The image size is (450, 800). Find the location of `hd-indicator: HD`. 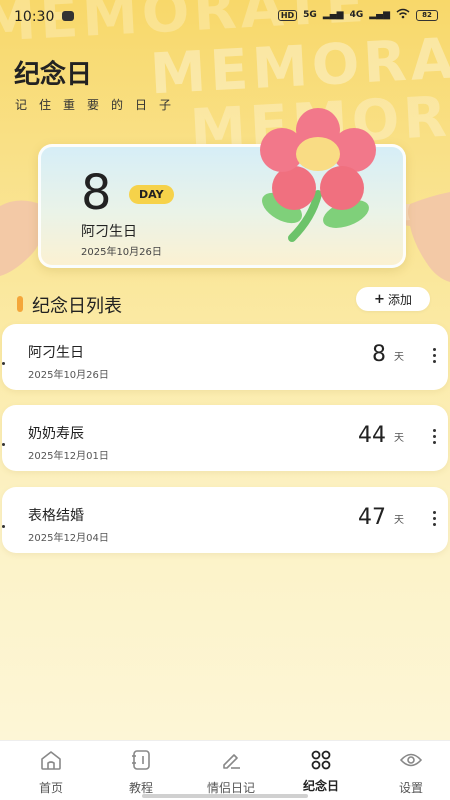

hd-indicator: HD is located at coordinates (287, 15).